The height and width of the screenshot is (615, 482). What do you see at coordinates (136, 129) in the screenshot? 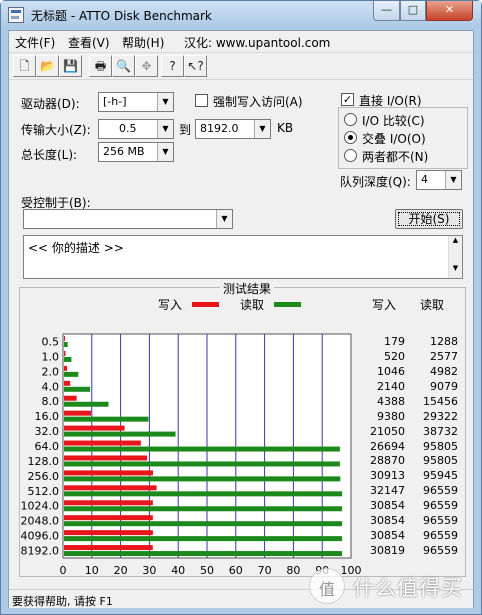
I see `transfer-from-select: 0.5 ▼` at bounding box center [136, 129].